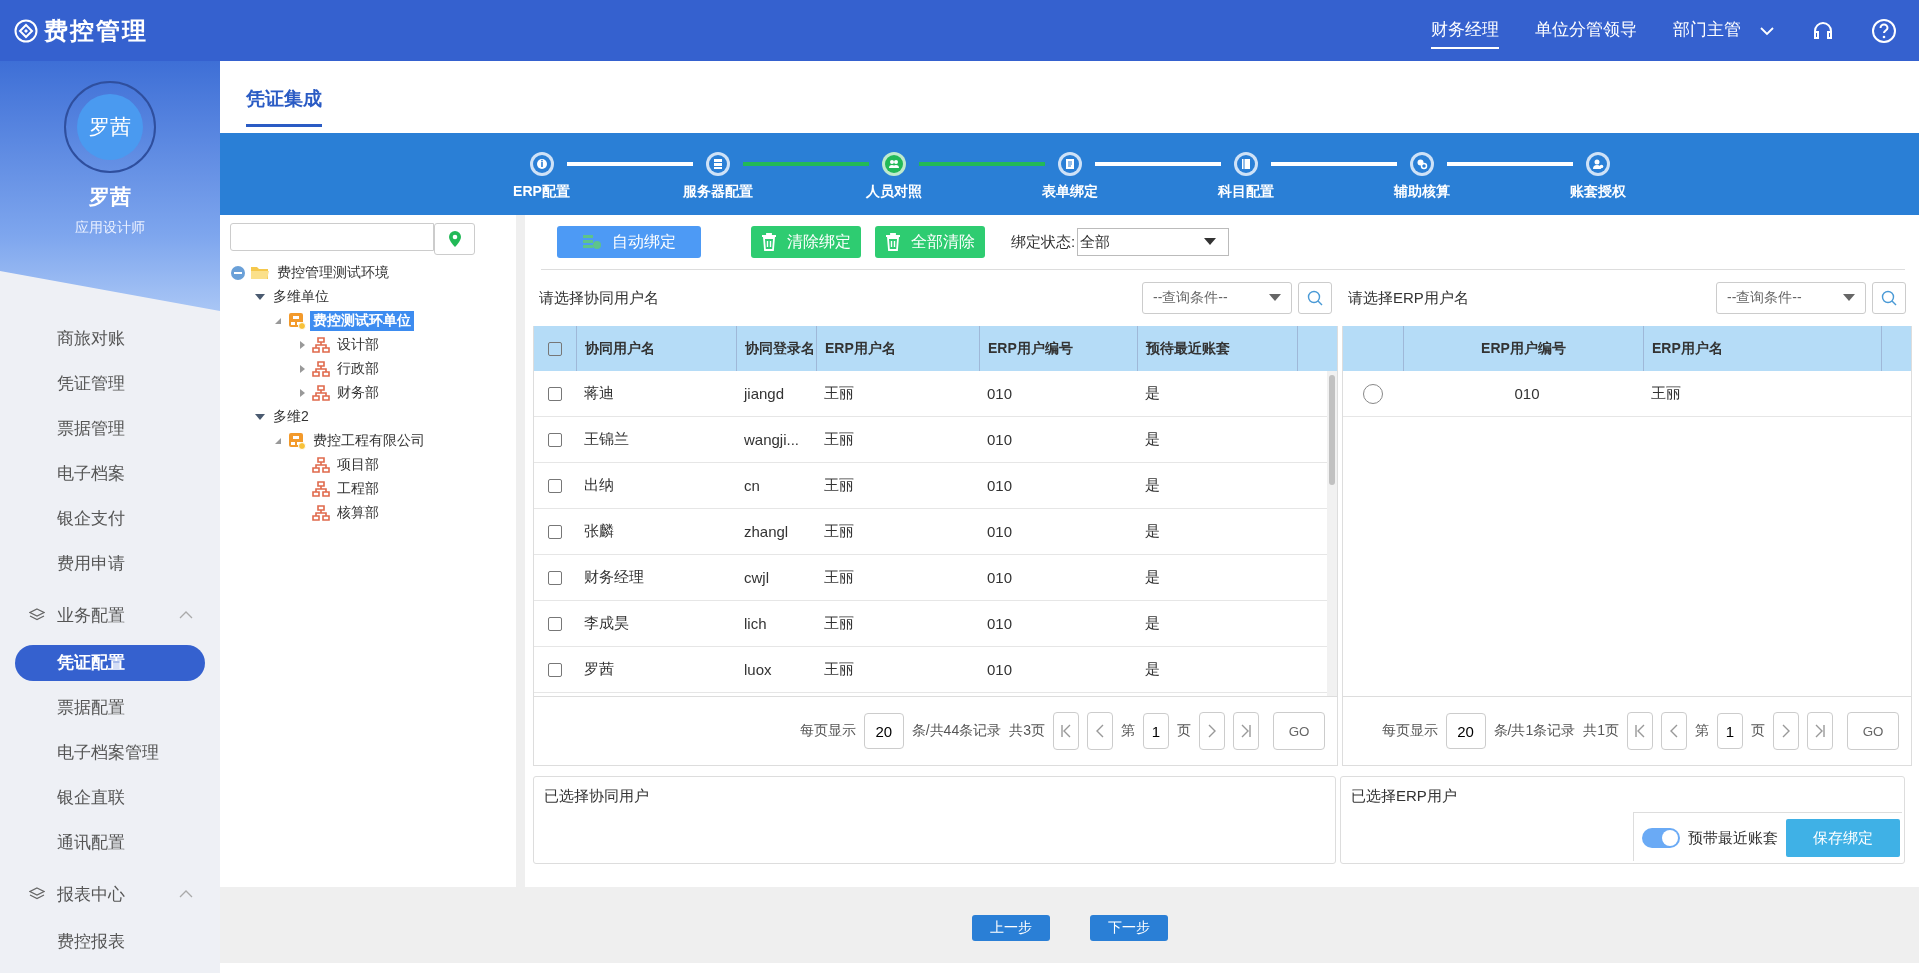 This screenshot has height=973, width=1919. Describe the element at coordinates (110, 663) in the screenshot. I see `menu-item: 凭证配置` at that location.